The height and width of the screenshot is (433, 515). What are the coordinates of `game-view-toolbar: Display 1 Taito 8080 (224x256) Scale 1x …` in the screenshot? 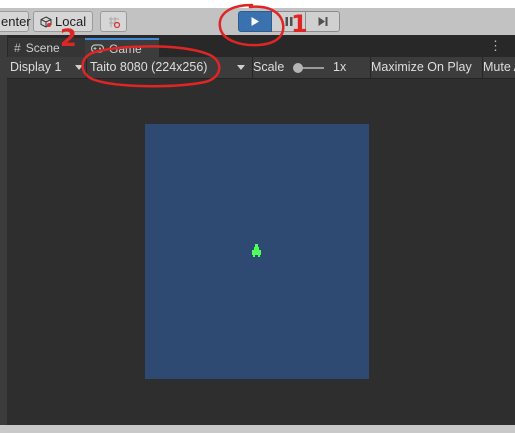 It's located at (261, 68).